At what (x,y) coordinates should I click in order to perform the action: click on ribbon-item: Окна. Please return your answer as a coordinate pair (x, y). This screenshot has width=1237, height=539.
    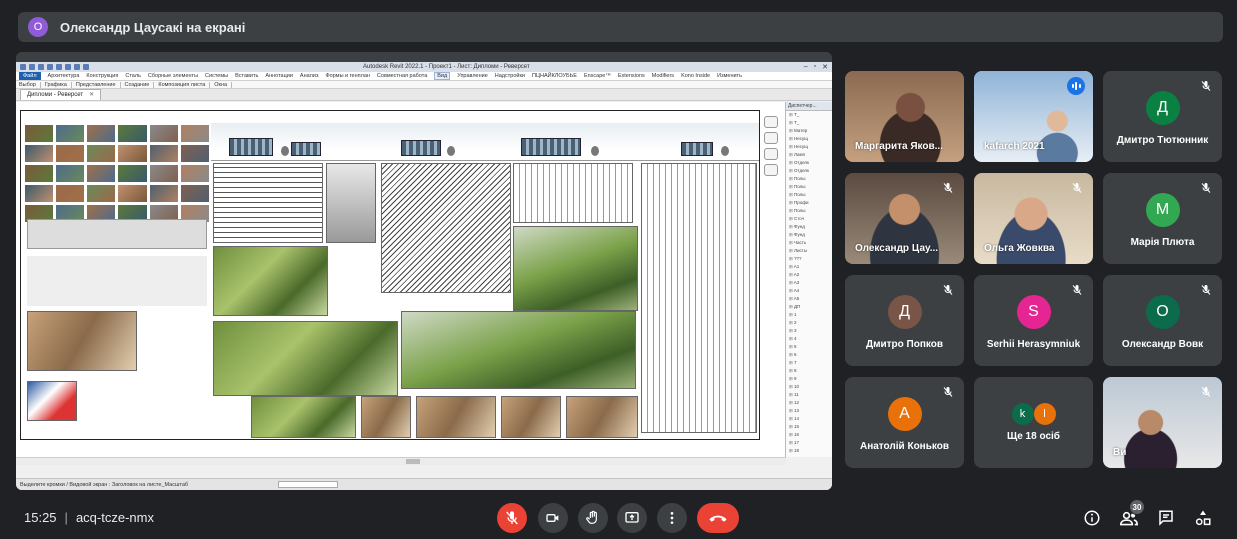
    Looking at the image, I should click on (220, 85).